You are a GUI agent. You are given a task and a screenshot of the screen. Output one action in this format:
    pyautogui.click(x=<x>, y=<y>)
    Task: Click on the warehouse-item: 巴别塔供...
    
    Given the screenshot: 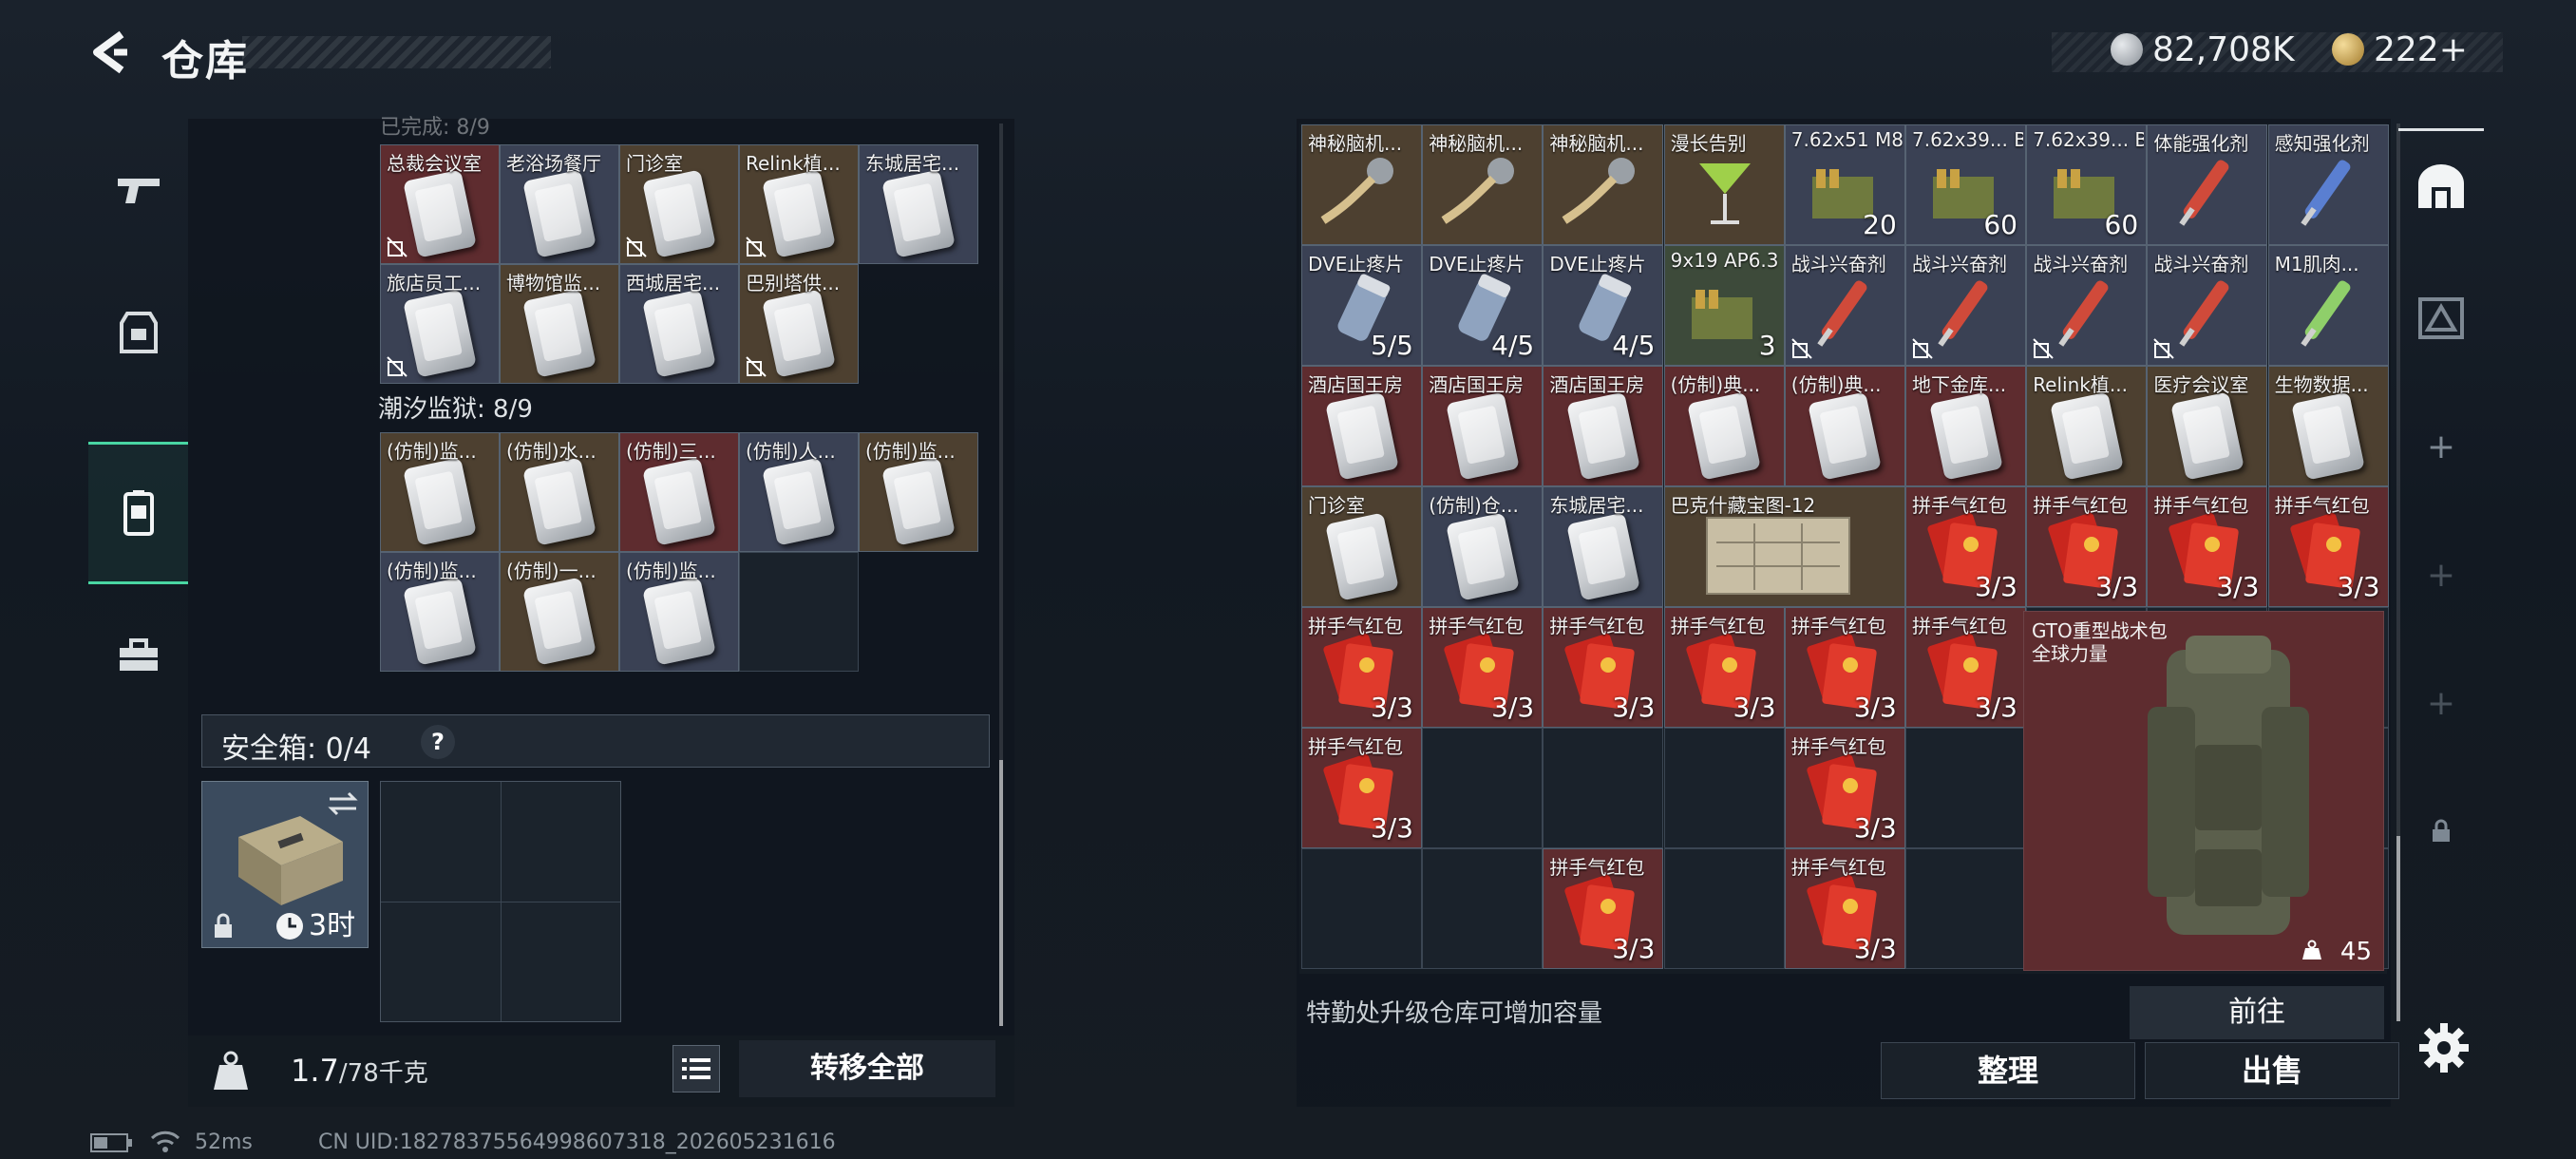 What is the action you would take?
    pyautogui.click(x=799, y=324)
    